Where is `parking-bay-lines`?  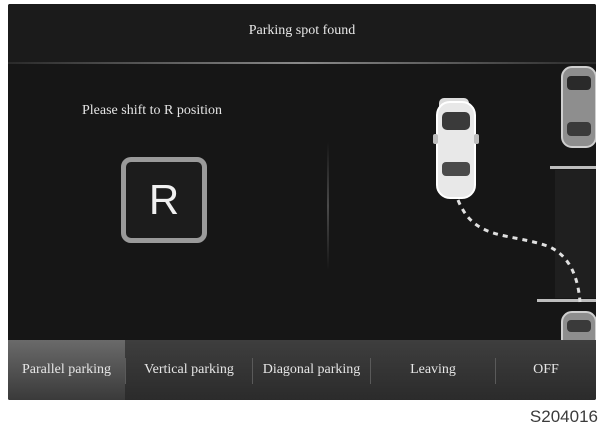 parking-bay-lines is located at coordinates (566, 234).